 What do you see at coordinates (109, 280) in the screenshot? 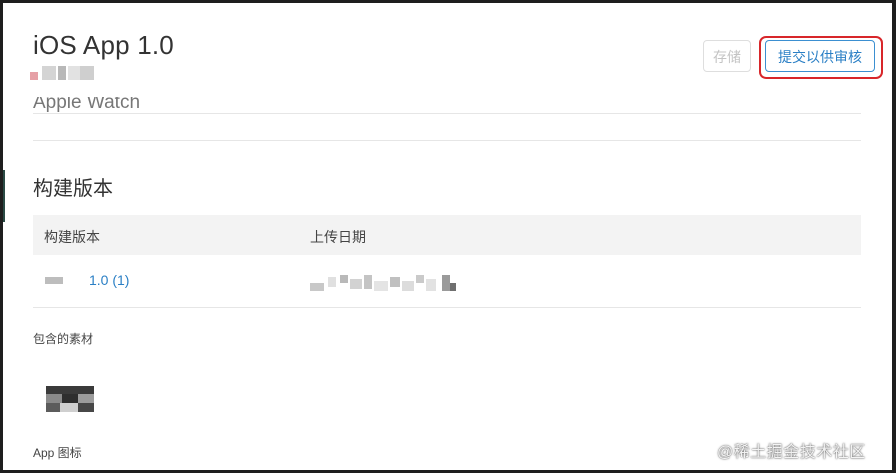
I see `build-number-link: 1.0 (1)` at bounding box center [109, 280].